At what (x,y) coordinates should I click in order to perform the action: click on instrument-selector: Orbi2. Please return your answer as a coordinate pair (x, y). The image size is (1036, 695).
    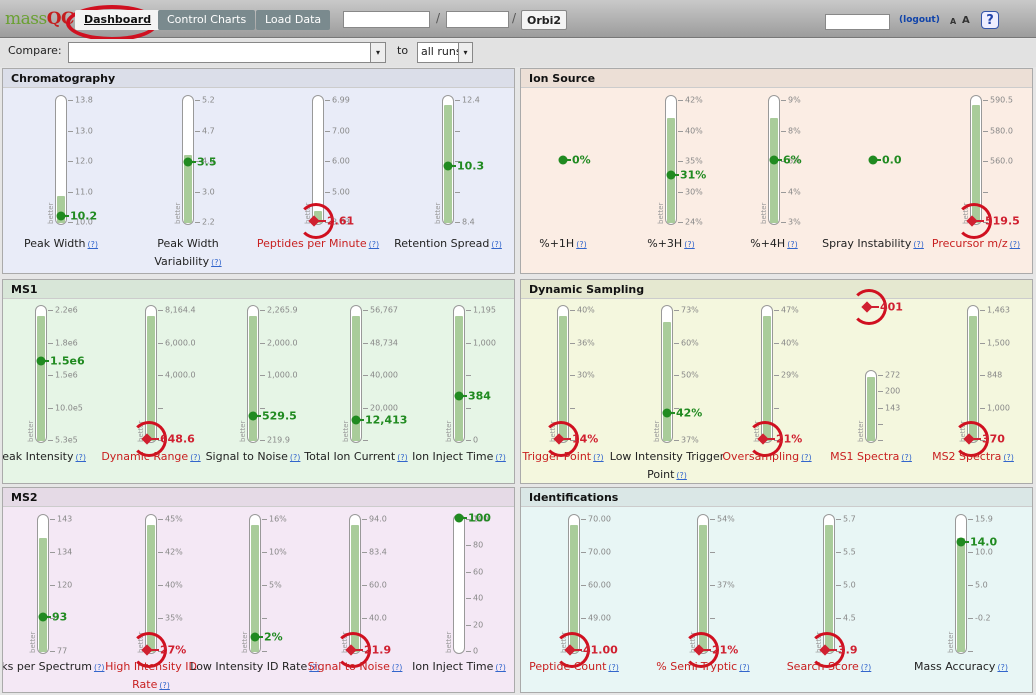
    Looking at the image, I should click on (544, 20).